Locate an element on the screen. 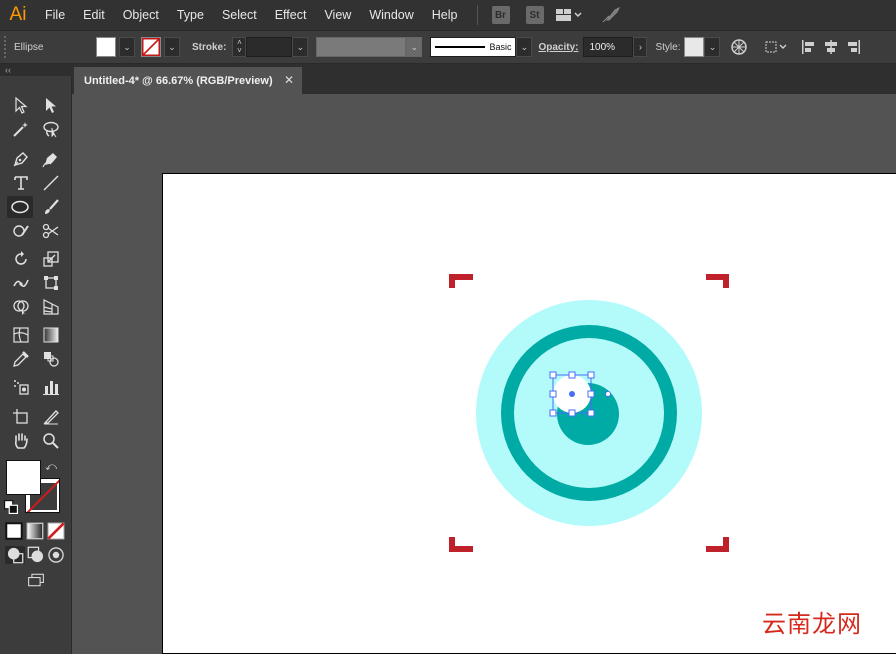 The height and width of the screenshot is (654, 896). stock-icon: St is located at coordinates (534, 15).